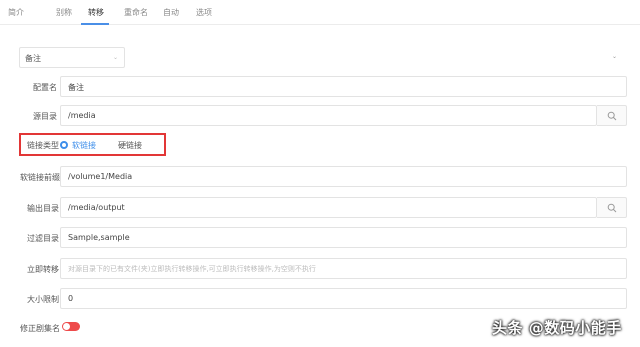 This screenshot has height=347, width=640. What do you see at coordinates (343, 176) in the screenshot?
I see `softlink-prefix-input: /volume1/Media` at bounding box center [343, 176].